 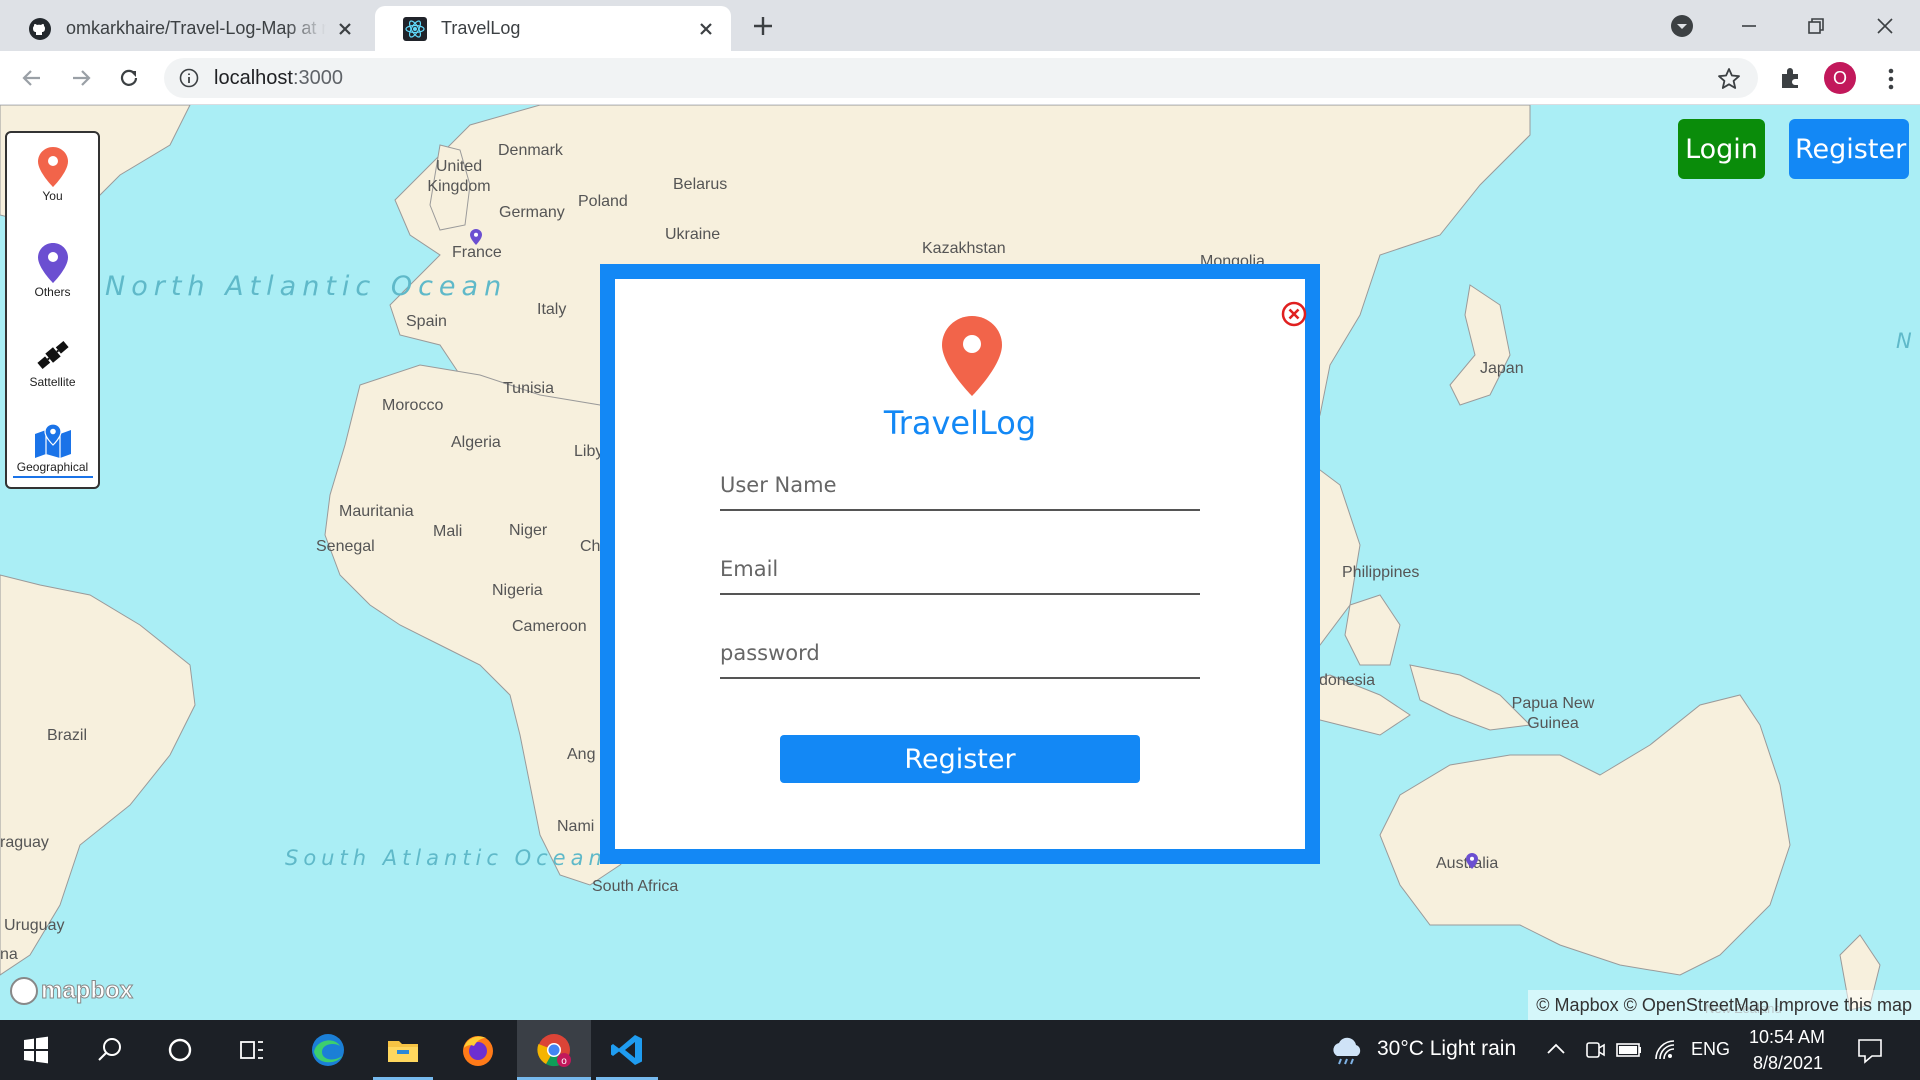 What do you see at coordinates (196, 28) in the screenshot?
I see `tab-title: omkarkhaire/Travel-Log-Map at master` at bounding box center [196, 28].